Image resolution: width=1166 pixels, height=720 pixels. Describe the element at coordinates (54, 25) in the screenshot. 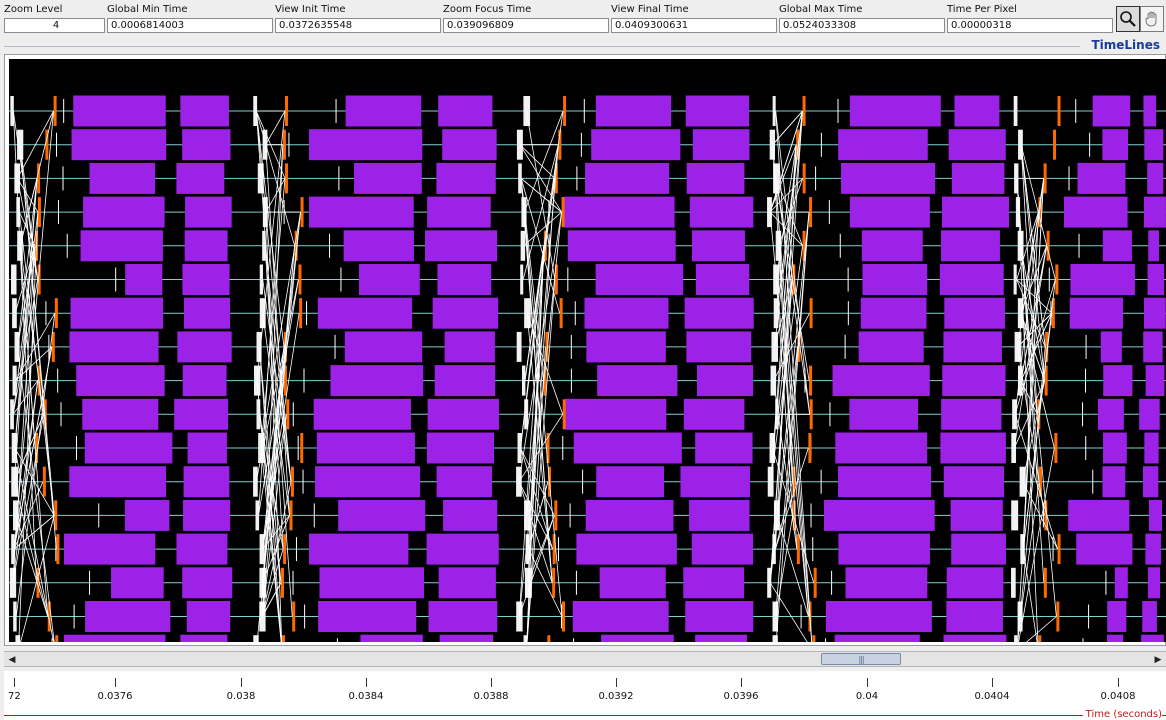

I see `zoom-level-value: 4` at that location.